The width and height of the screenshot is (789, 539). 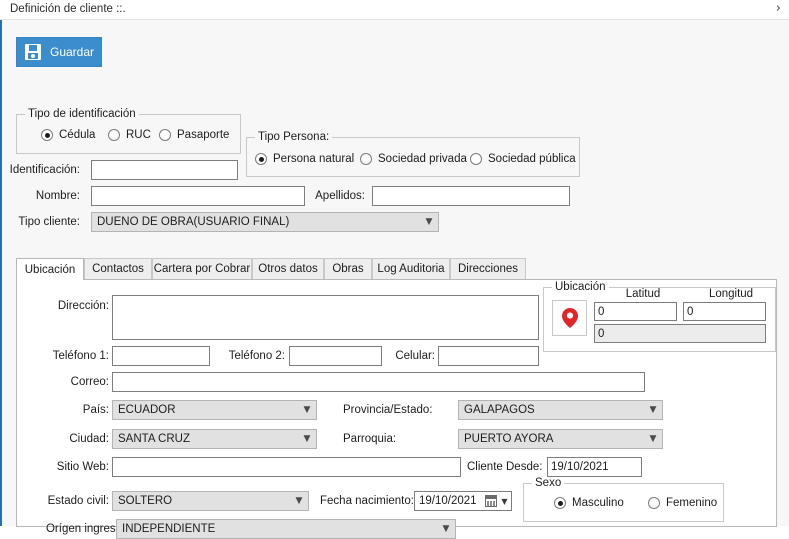 What do you see at coordinates (33, 52) in the screenshot?
I see `floppy-disk-icon` at bounding box center [33, 52].